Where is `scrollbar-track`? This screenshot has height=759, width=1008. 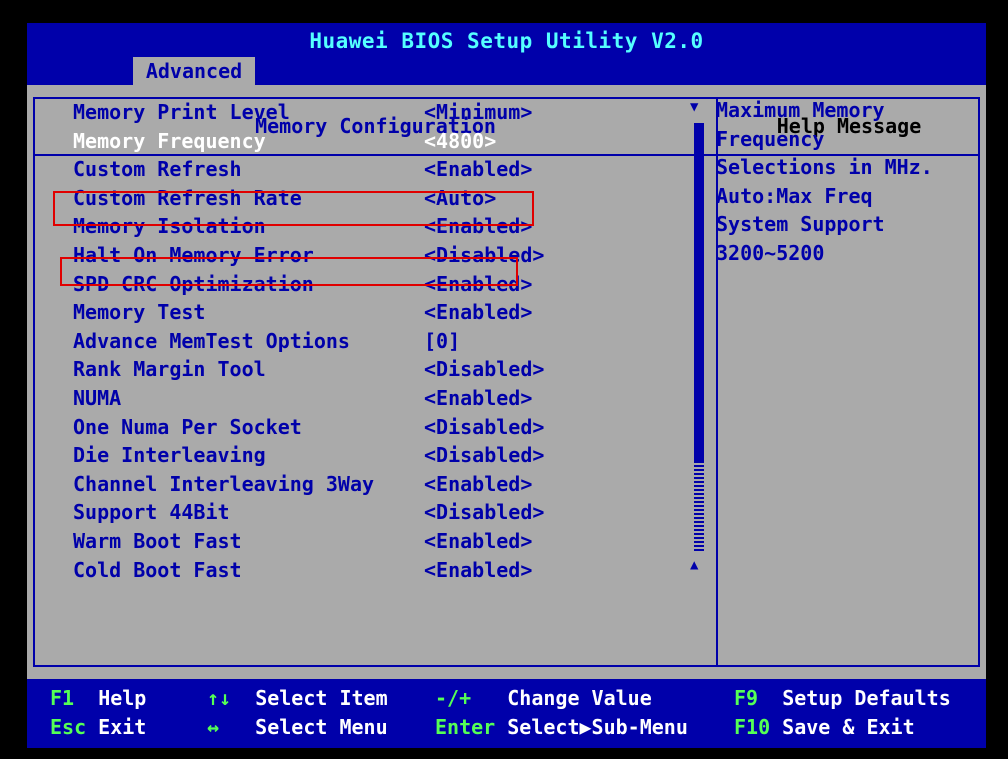 scrollbar-track is located at coordinates (699, 507).